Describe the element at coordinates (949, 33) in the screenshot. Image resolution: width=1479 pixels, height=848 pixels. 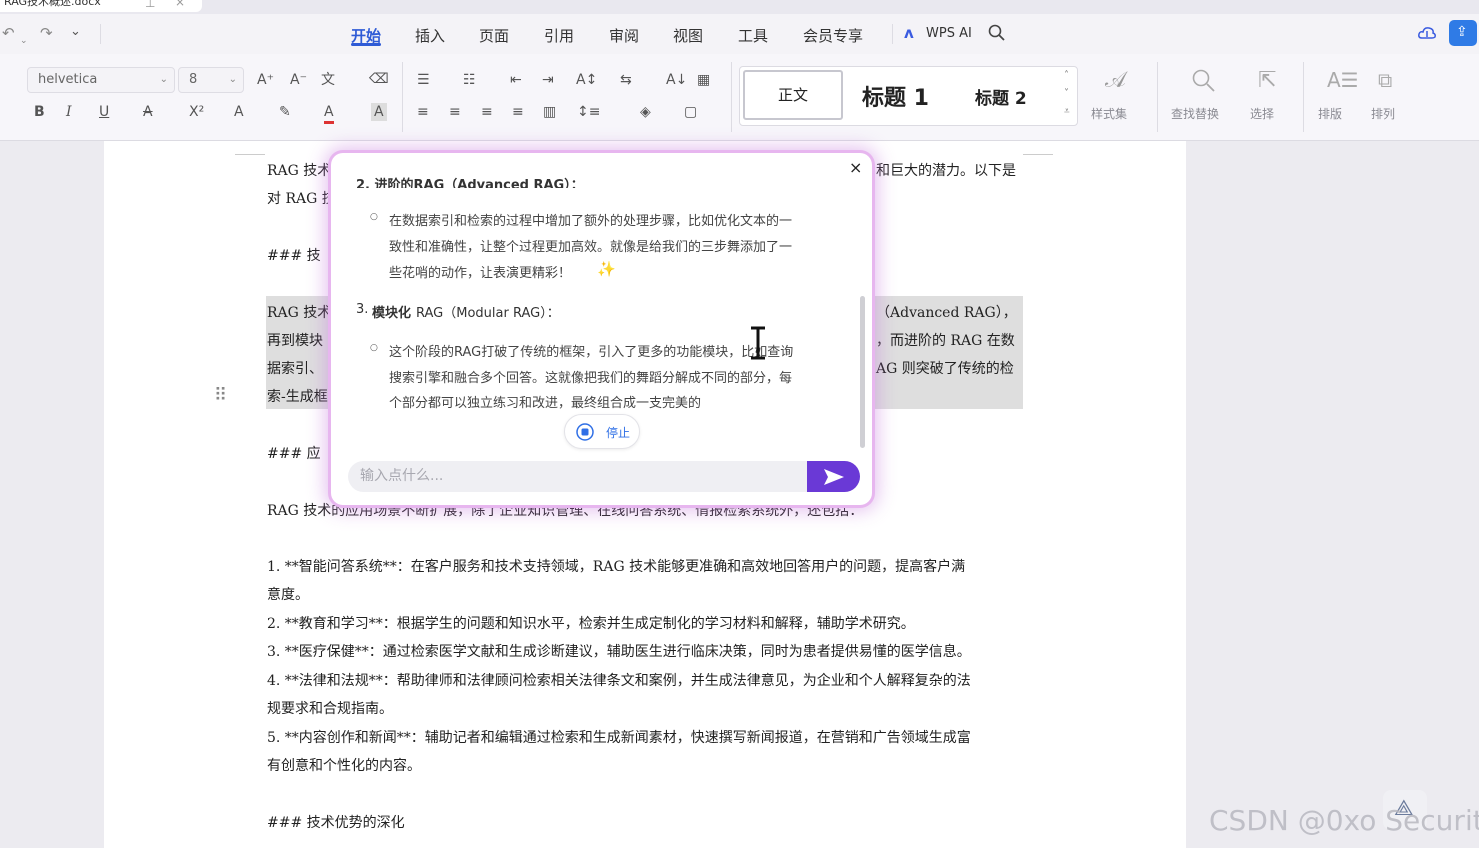
I see `menu-wps-ai: WPS AI` at that location.